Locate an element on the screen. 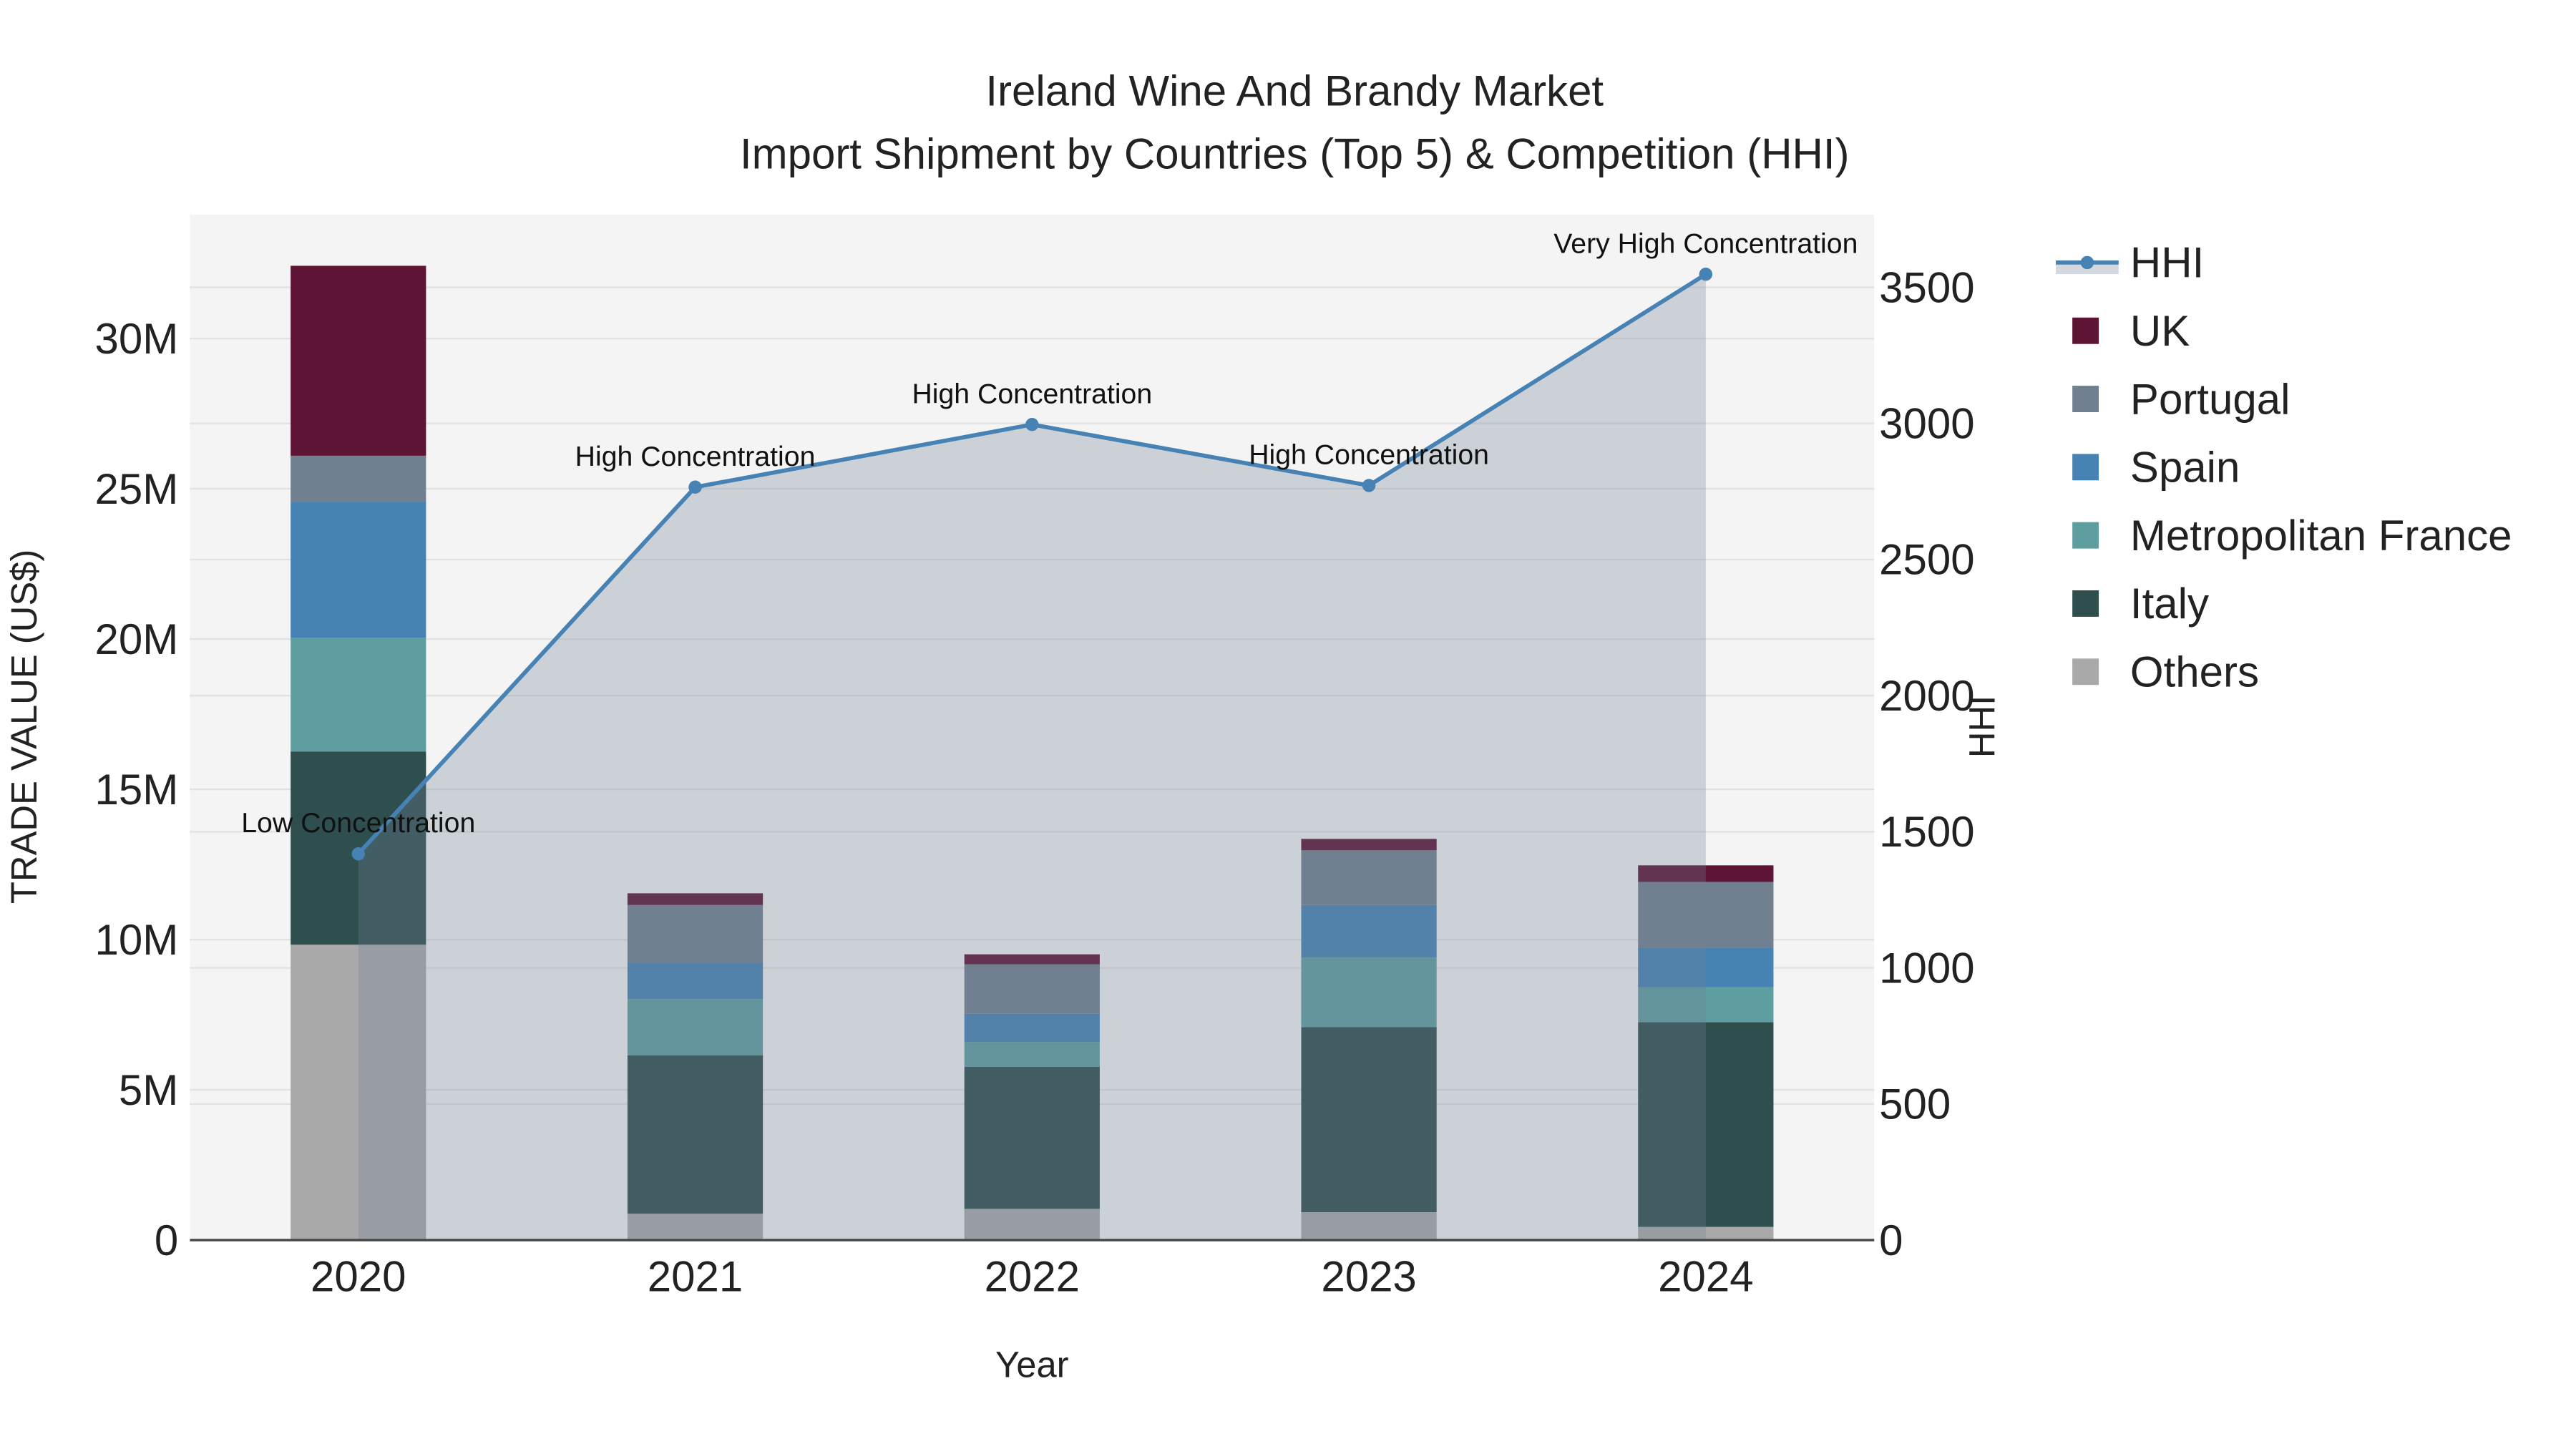  hhi-point-2022 is located at coordinates (1032, 425).